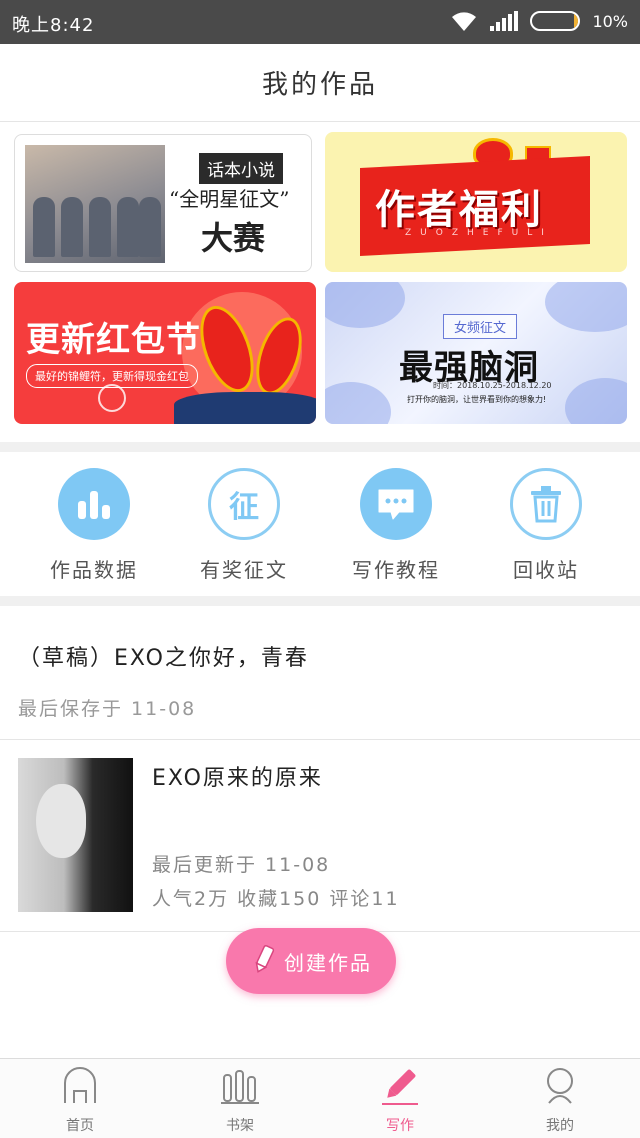 This screenshot has width=640, height=1138. Describe the element at coordinates (546, 570) in the screenshot. I see `action-label: 回收站` at that location.